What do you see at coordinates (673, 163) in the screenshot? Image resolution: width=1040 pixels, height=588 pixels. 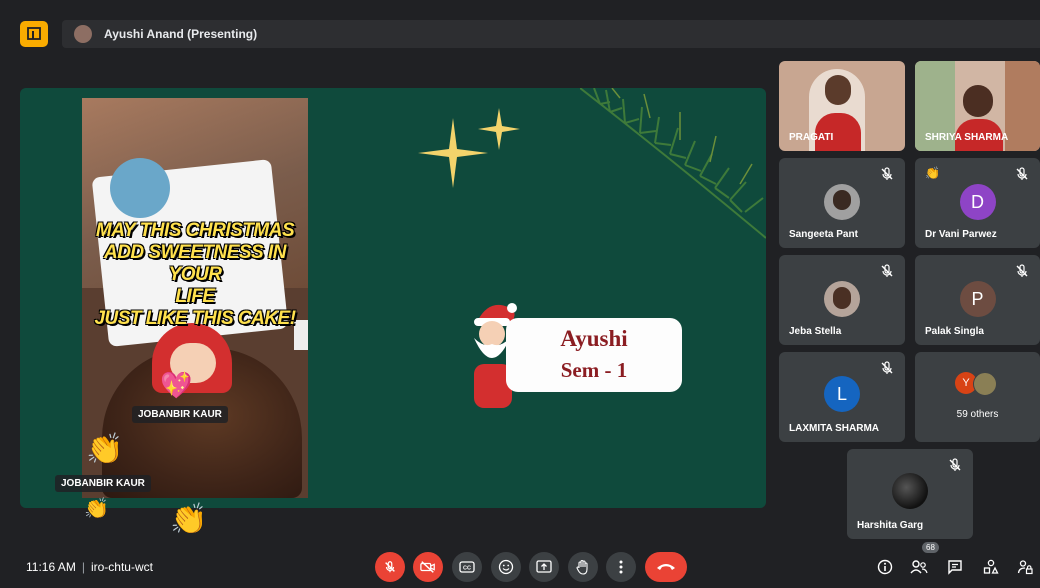 I see `pine-branch-icon` at bounding box center [673, 163].